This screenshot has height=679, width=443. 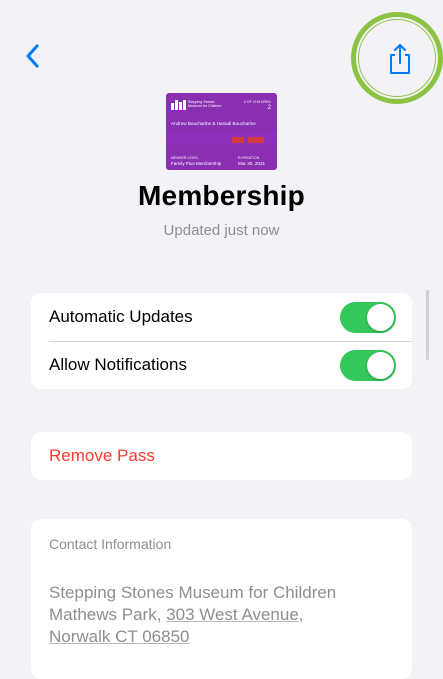 I want to click on automatic-updates-toggle, so click(x=368, y=317).